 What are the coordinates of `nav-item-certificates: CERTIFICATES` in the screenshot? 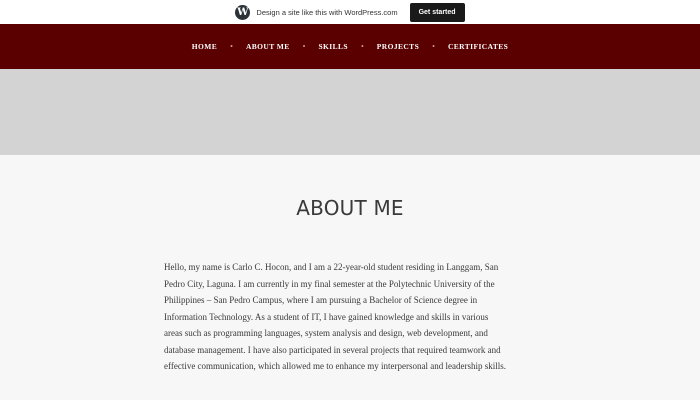 It's located at (478, 46).